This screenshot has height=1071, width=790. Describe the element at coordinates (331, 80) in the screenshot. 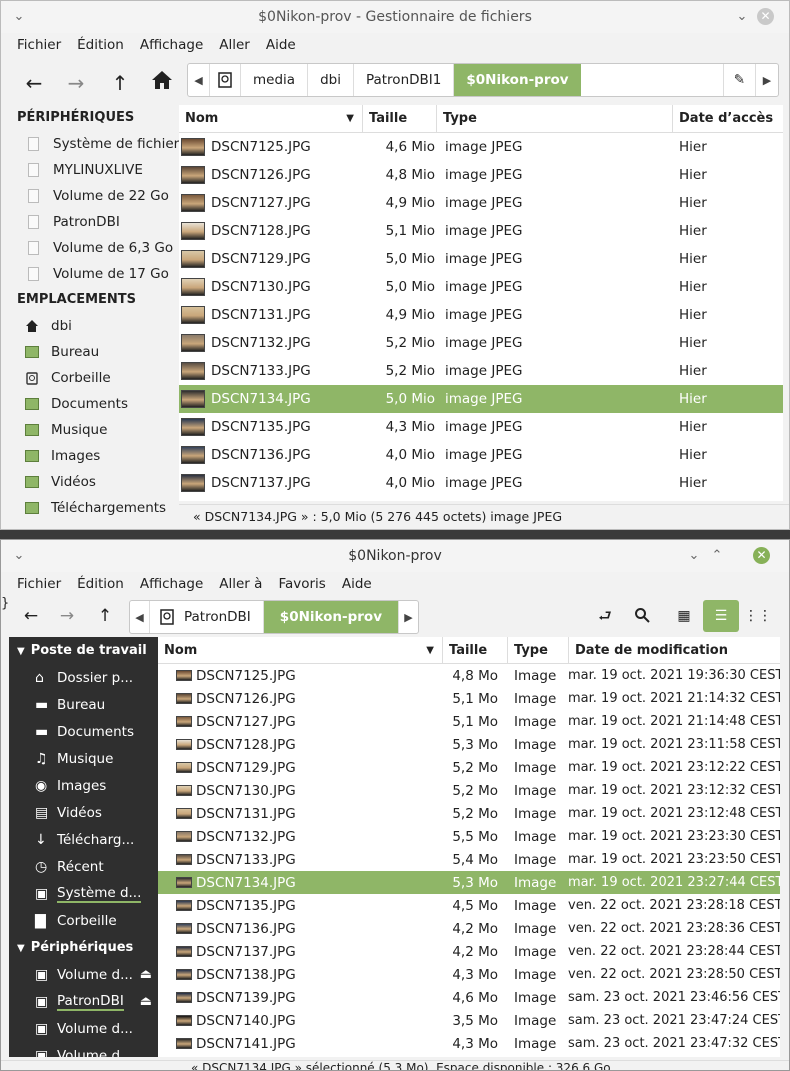

I see `path-segment-dbi: dbi` at that location.